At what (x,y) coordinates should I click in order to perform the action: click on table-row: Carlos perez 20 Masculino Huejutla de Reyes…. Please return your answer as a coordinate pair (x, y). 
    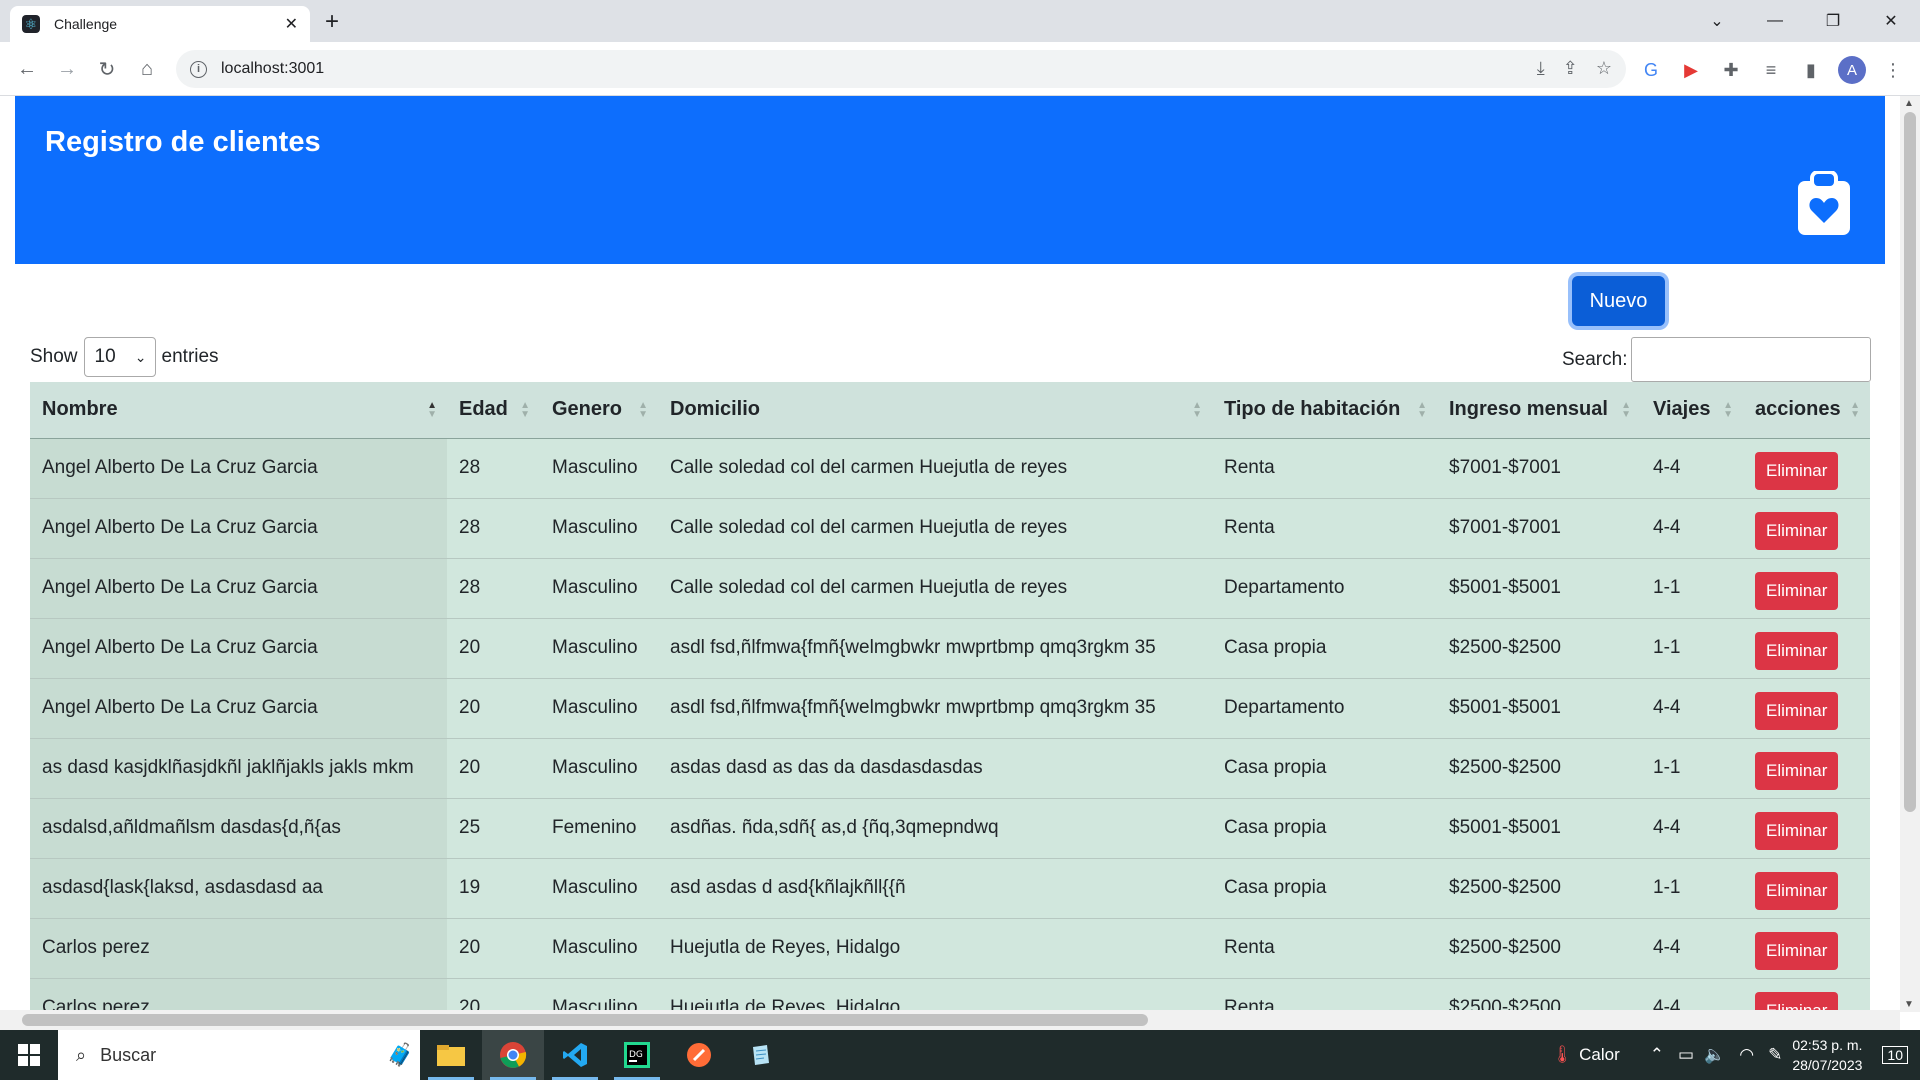
    Looking at the image, I should click on (950, 995).